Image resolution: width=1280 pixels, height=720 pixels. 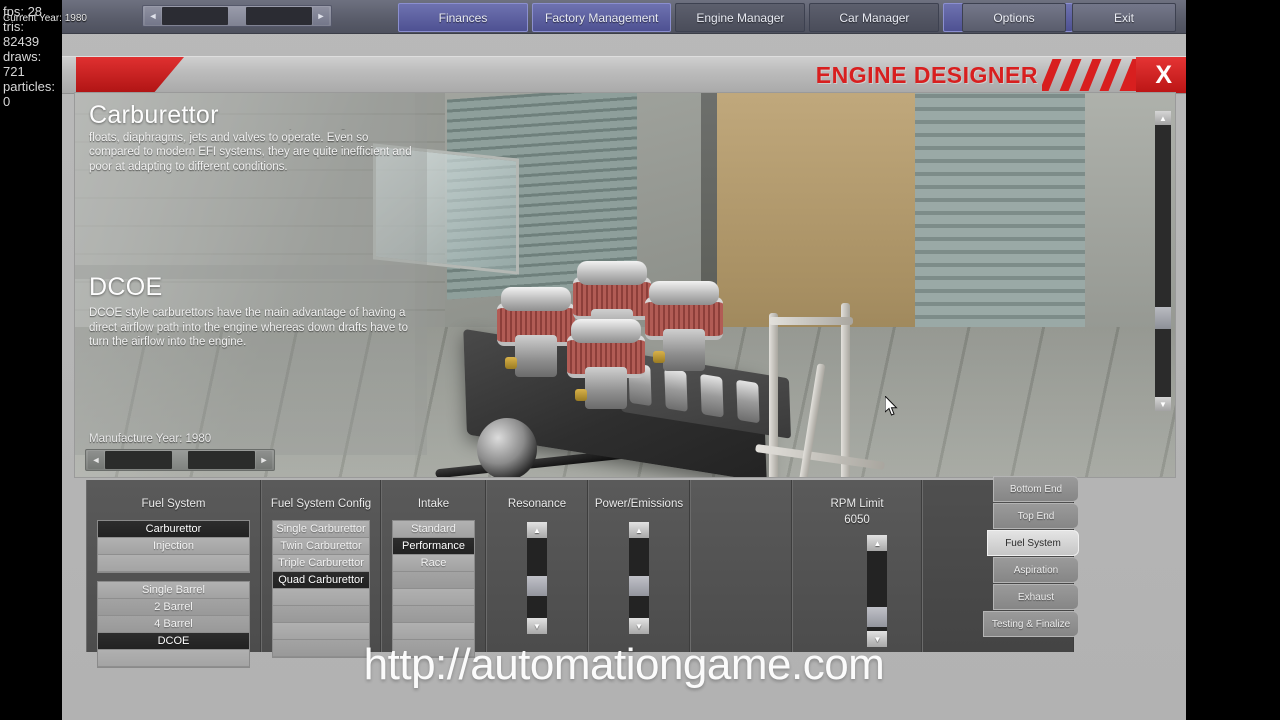 I want to click on panel-header-fuel-system-config: Fuel System Config, so click(x=321, y=504).